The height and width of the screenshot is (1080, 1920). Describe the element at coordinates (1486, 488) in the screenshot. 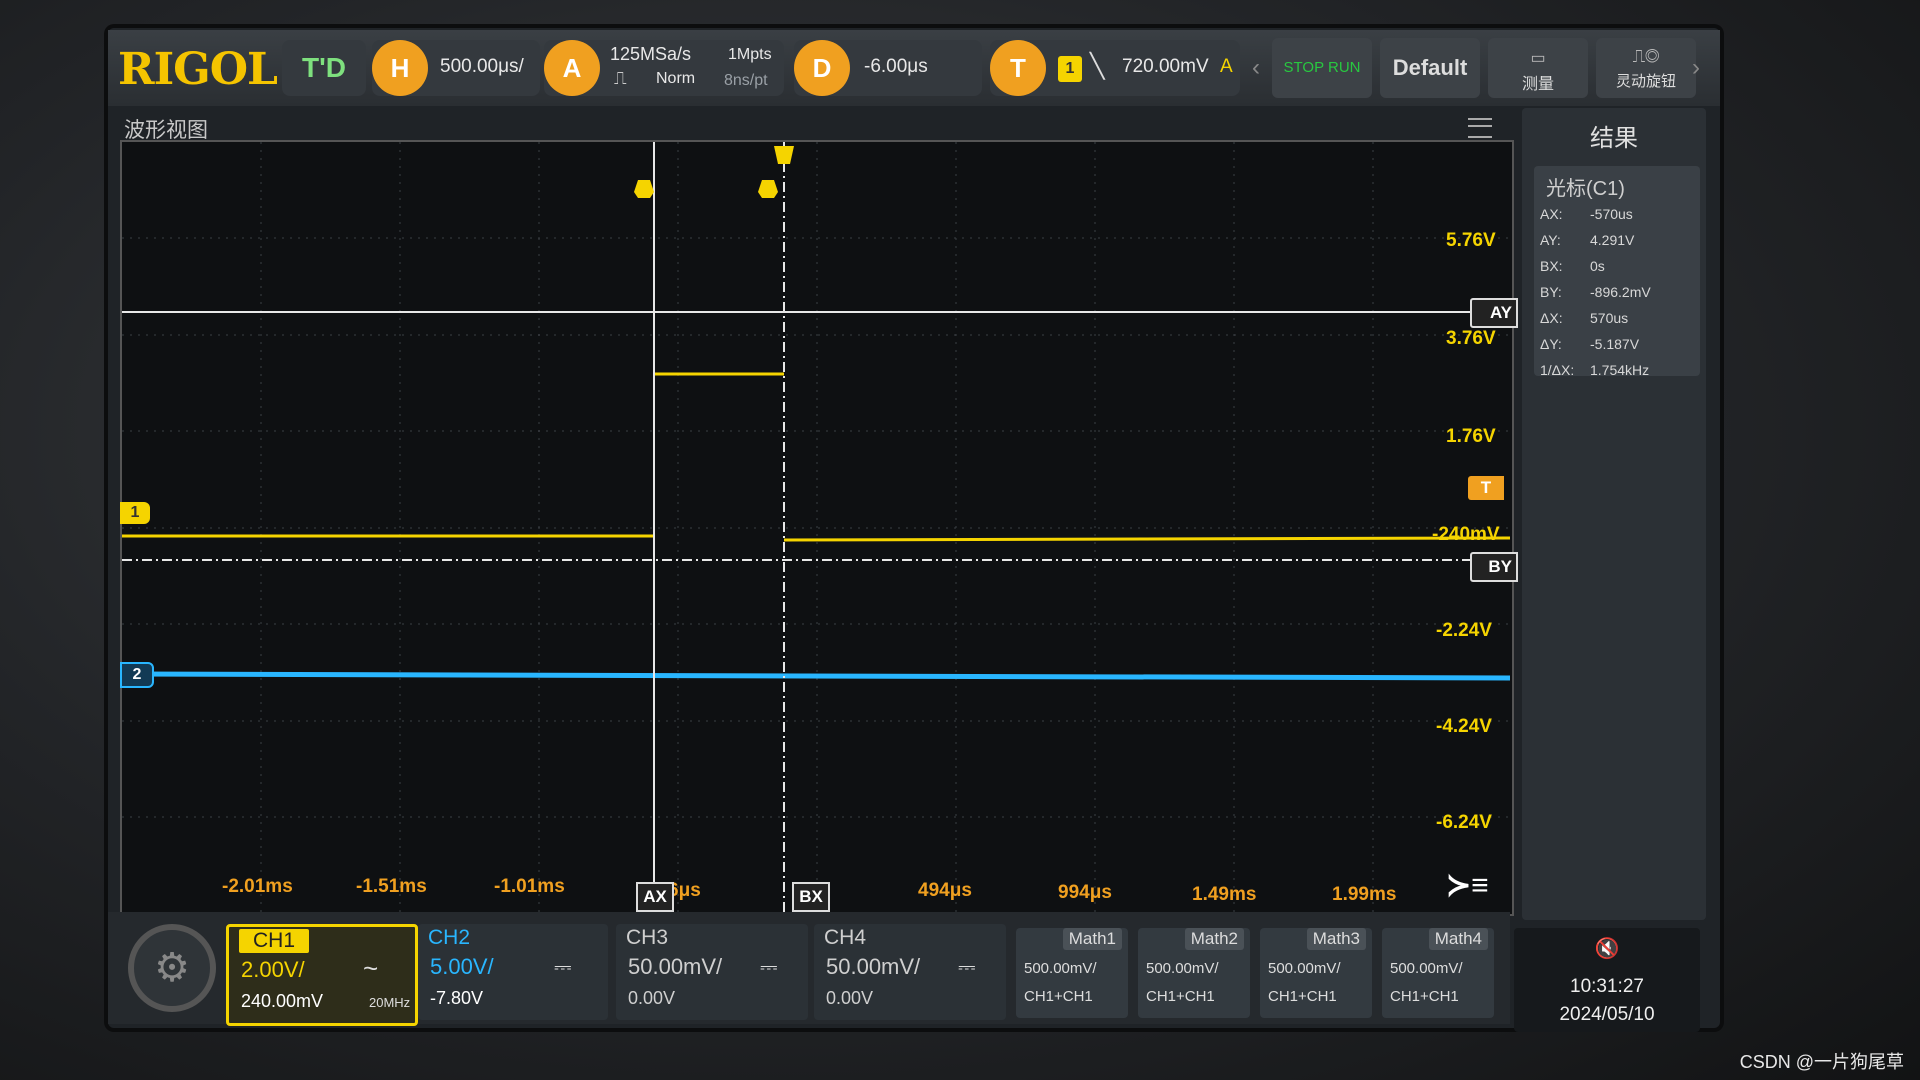

I see `trigger-level-marker: T` at that location.